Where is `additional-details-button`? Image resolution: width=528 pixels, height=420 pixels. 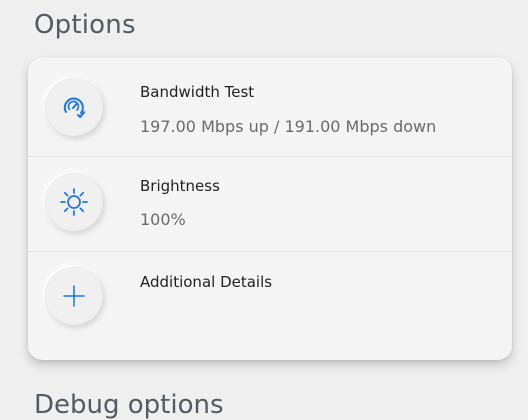
additional-details-button is located at coordinates (74, 296).